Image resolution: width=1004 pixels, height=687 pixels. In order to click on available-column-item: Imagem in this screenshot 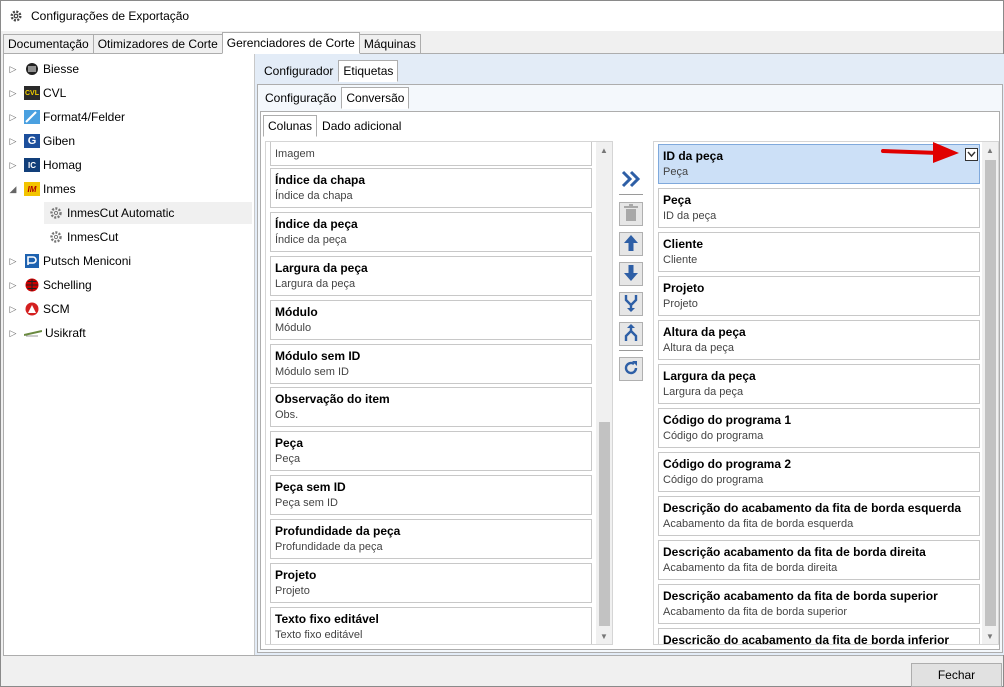, I will do `click(431, 154)`.